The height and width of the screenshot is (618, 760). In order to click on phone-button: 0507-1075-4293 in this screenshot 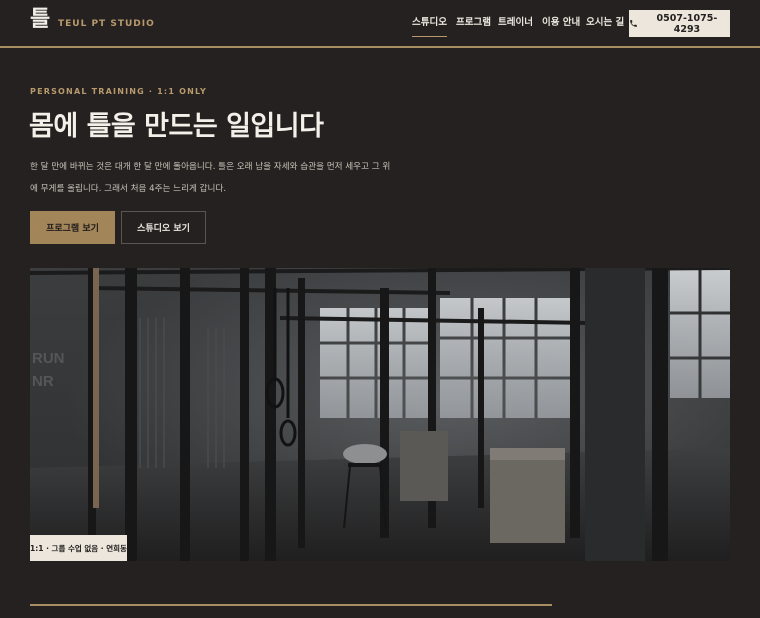, I will do `click(679, 23)`.